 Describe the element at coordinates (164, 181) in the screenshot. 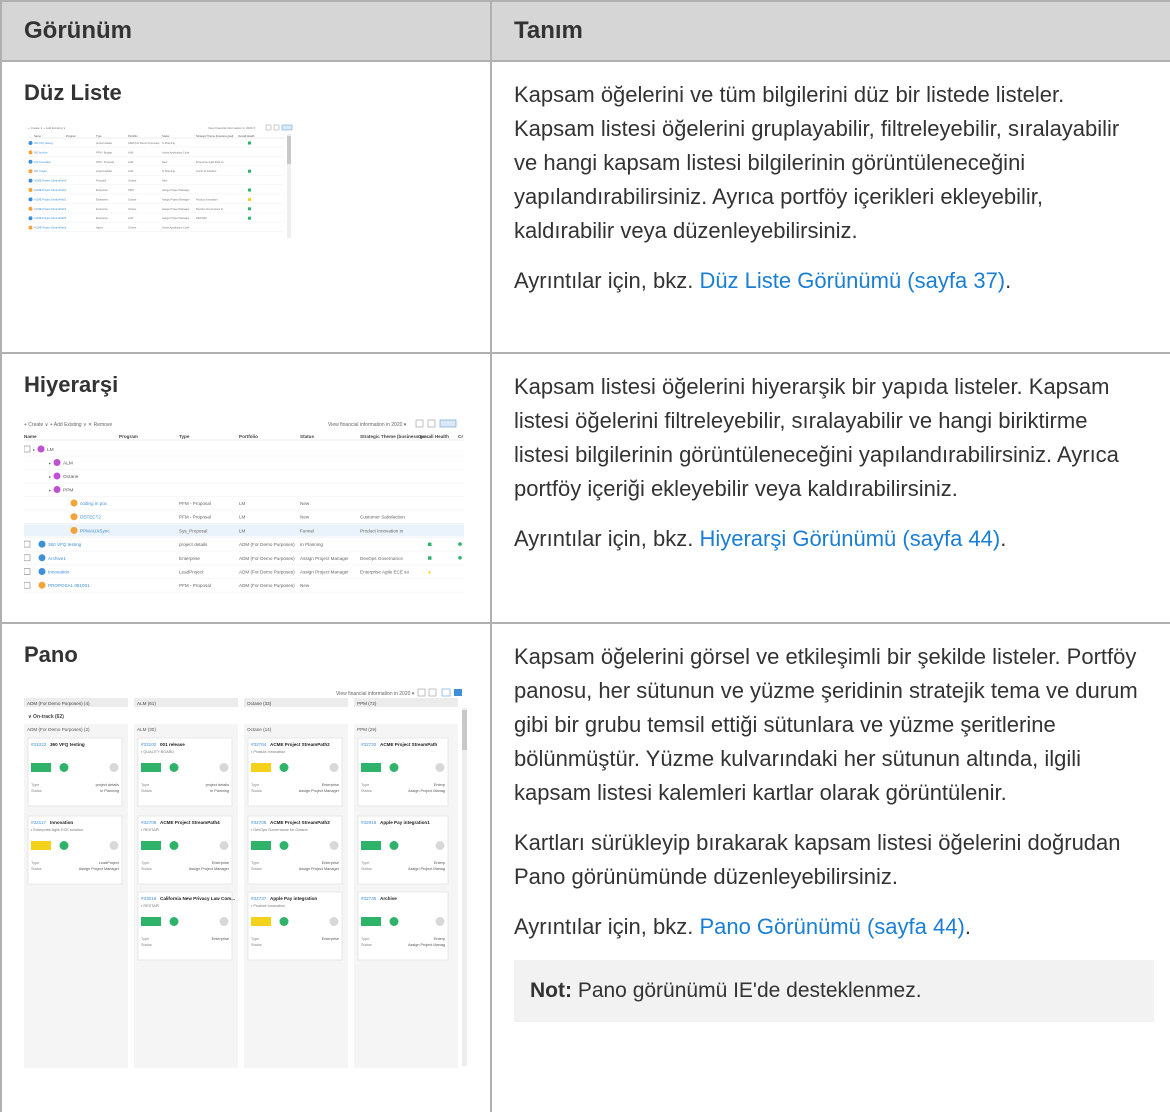

I see `flat-row-cell: New` at that location.